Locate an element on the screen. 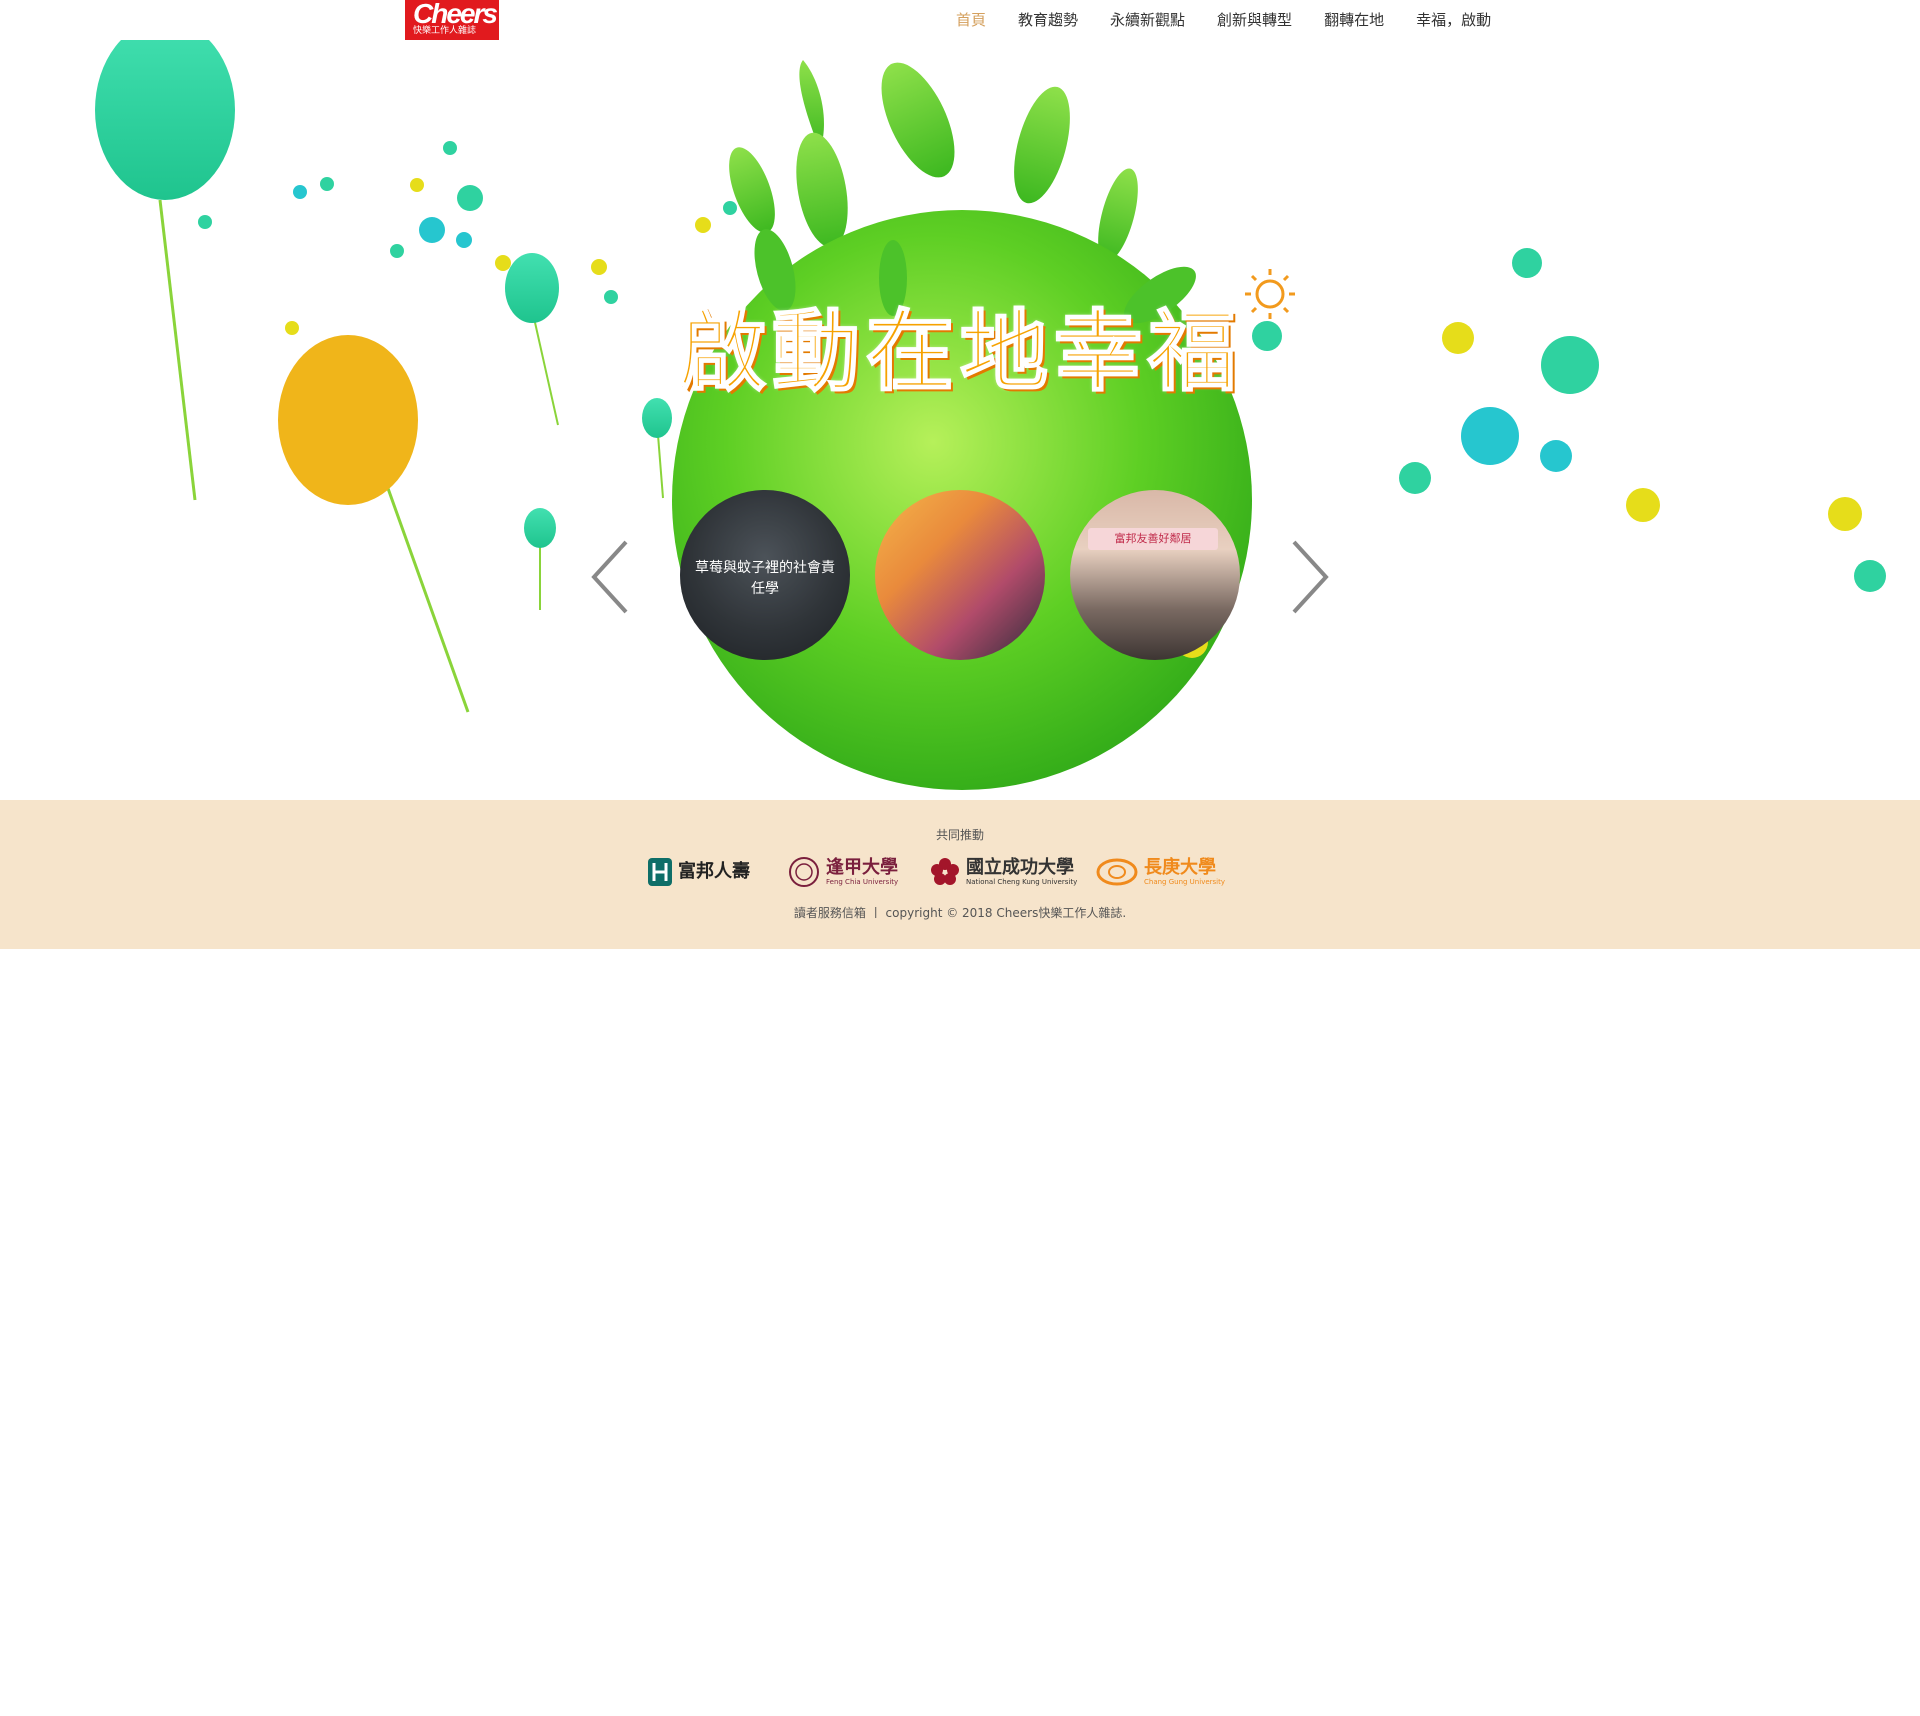 This screenshot has height=1716, width=1920. slide-card-1: 草莓與蚊子裡的社會責任學 is located at coordinates (765, 575).